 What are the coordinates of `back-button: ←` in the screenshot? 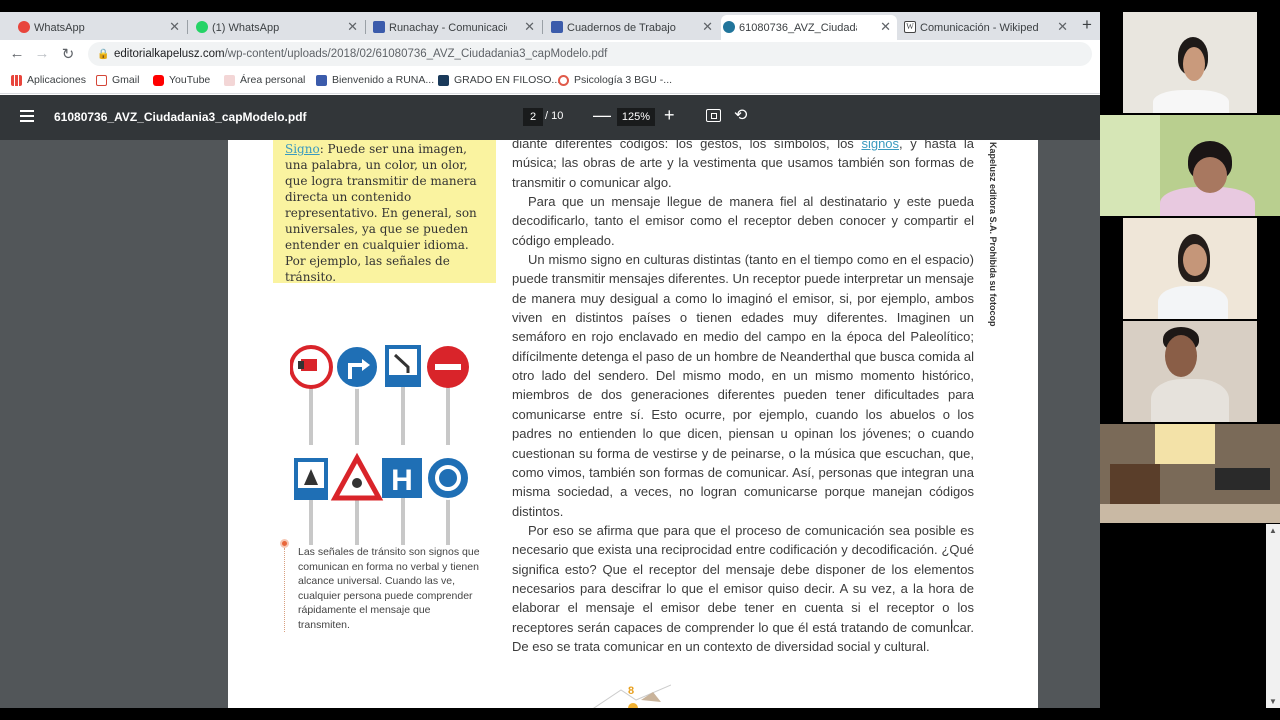 It's located at (17, 53).